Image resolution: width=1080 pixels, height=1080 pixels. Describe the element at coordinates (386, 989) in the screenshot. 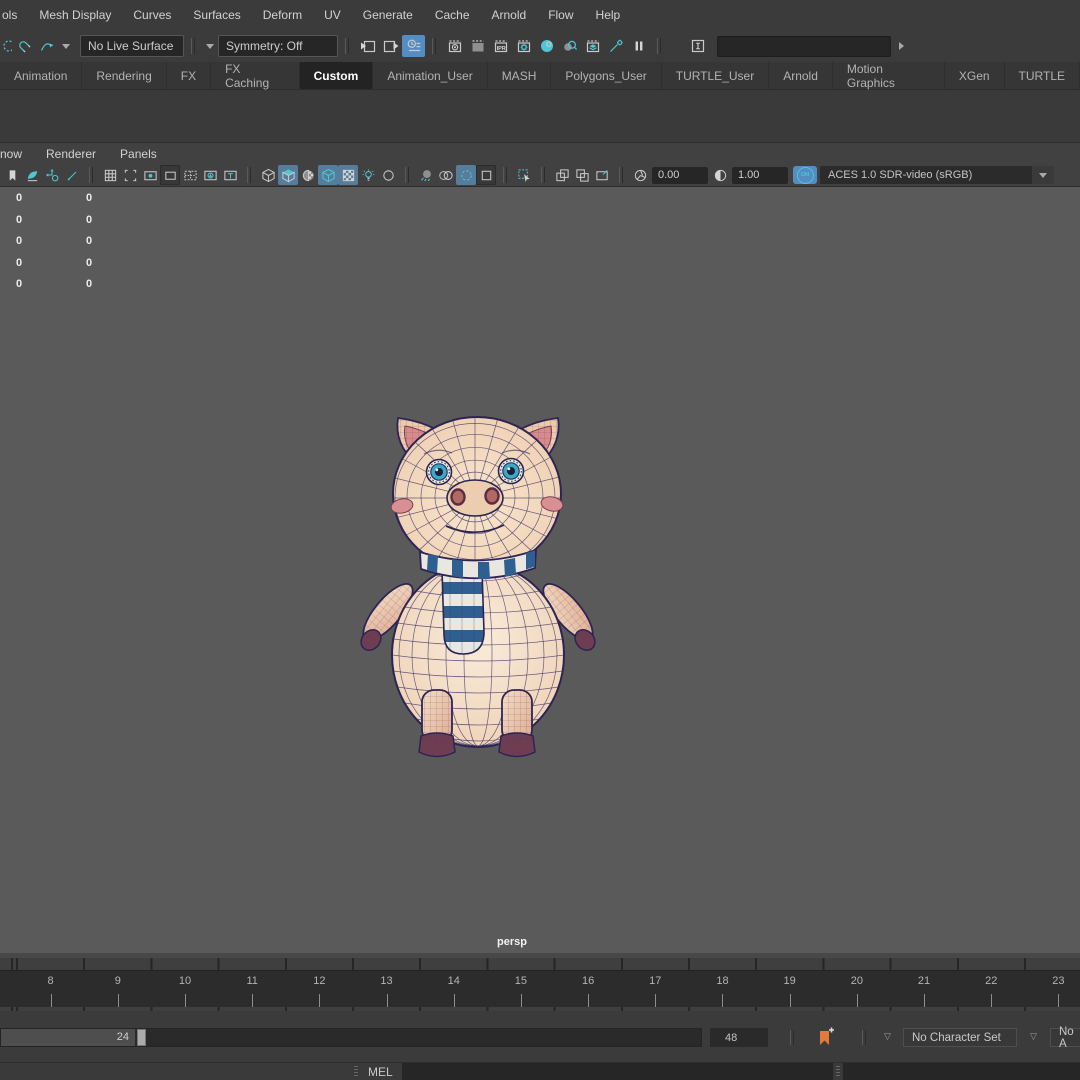

I see `frame-cell: 13` at that location.